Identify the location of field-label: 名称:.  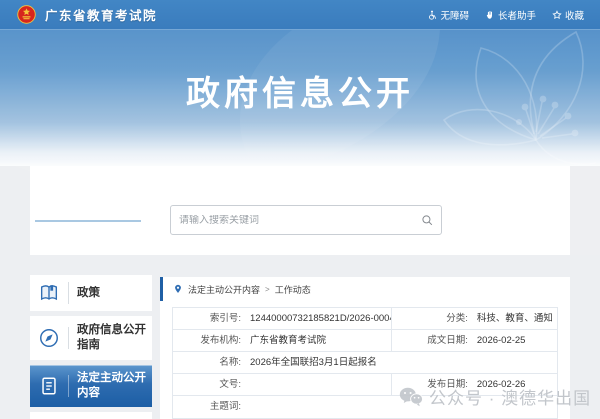
(230, 362).